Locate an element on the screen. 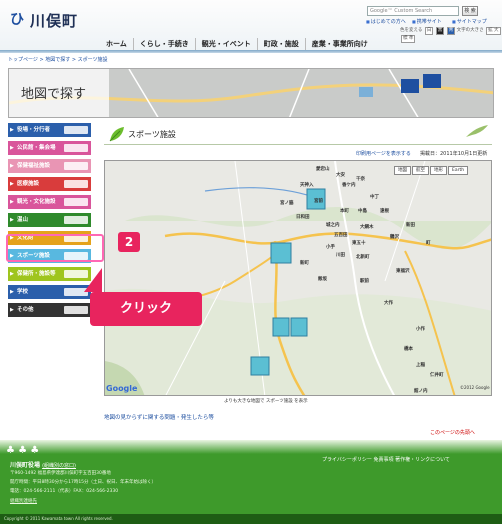 This screenshot has width=502, height=524. sidebar-item: ▶ 公民館・集会場 is located at coordinates (49, 148).